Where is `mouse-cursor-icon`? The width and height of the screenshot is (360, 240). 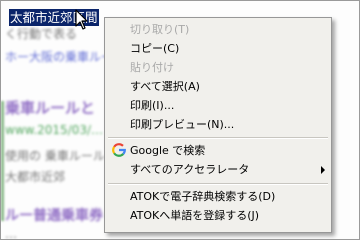
mouse-cursor-icon is located at coordinates (81, 19).